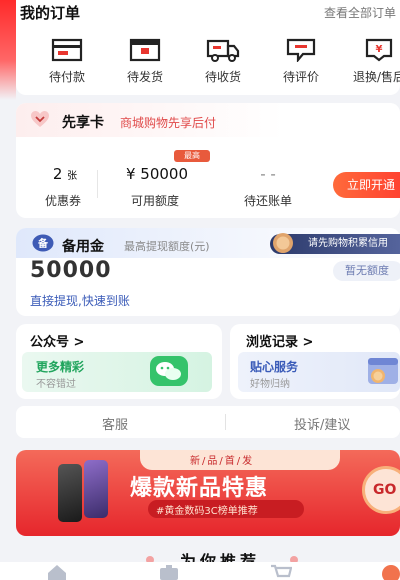  I want to click on calendar-coin-icon, so click(383, 371).